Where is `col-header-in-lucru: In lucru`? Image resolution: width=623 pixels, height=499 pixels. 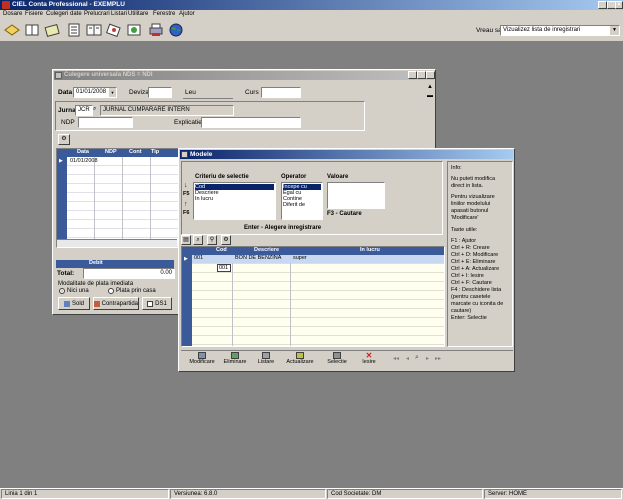
col-header-in-lucru: In lucru is located at coordinates (370, 250).